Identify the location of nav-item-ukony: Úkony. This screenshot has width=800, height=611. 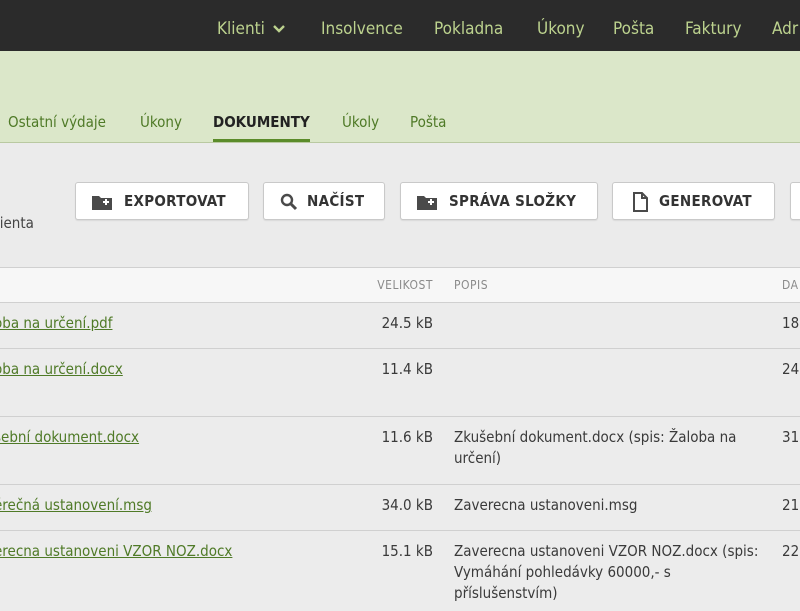
(561, 25).